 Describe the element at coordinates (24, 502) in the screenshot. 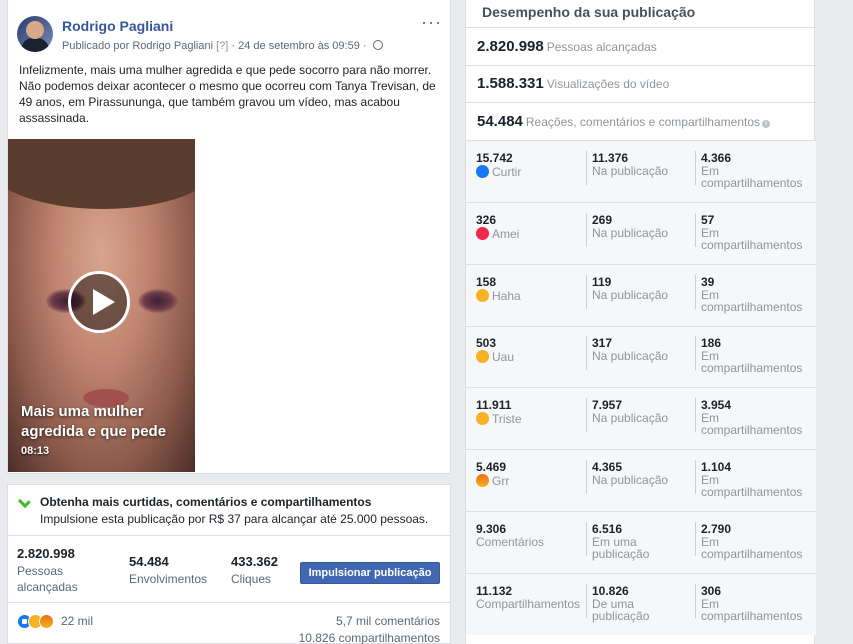

I see `checkmark-icon` at that location.